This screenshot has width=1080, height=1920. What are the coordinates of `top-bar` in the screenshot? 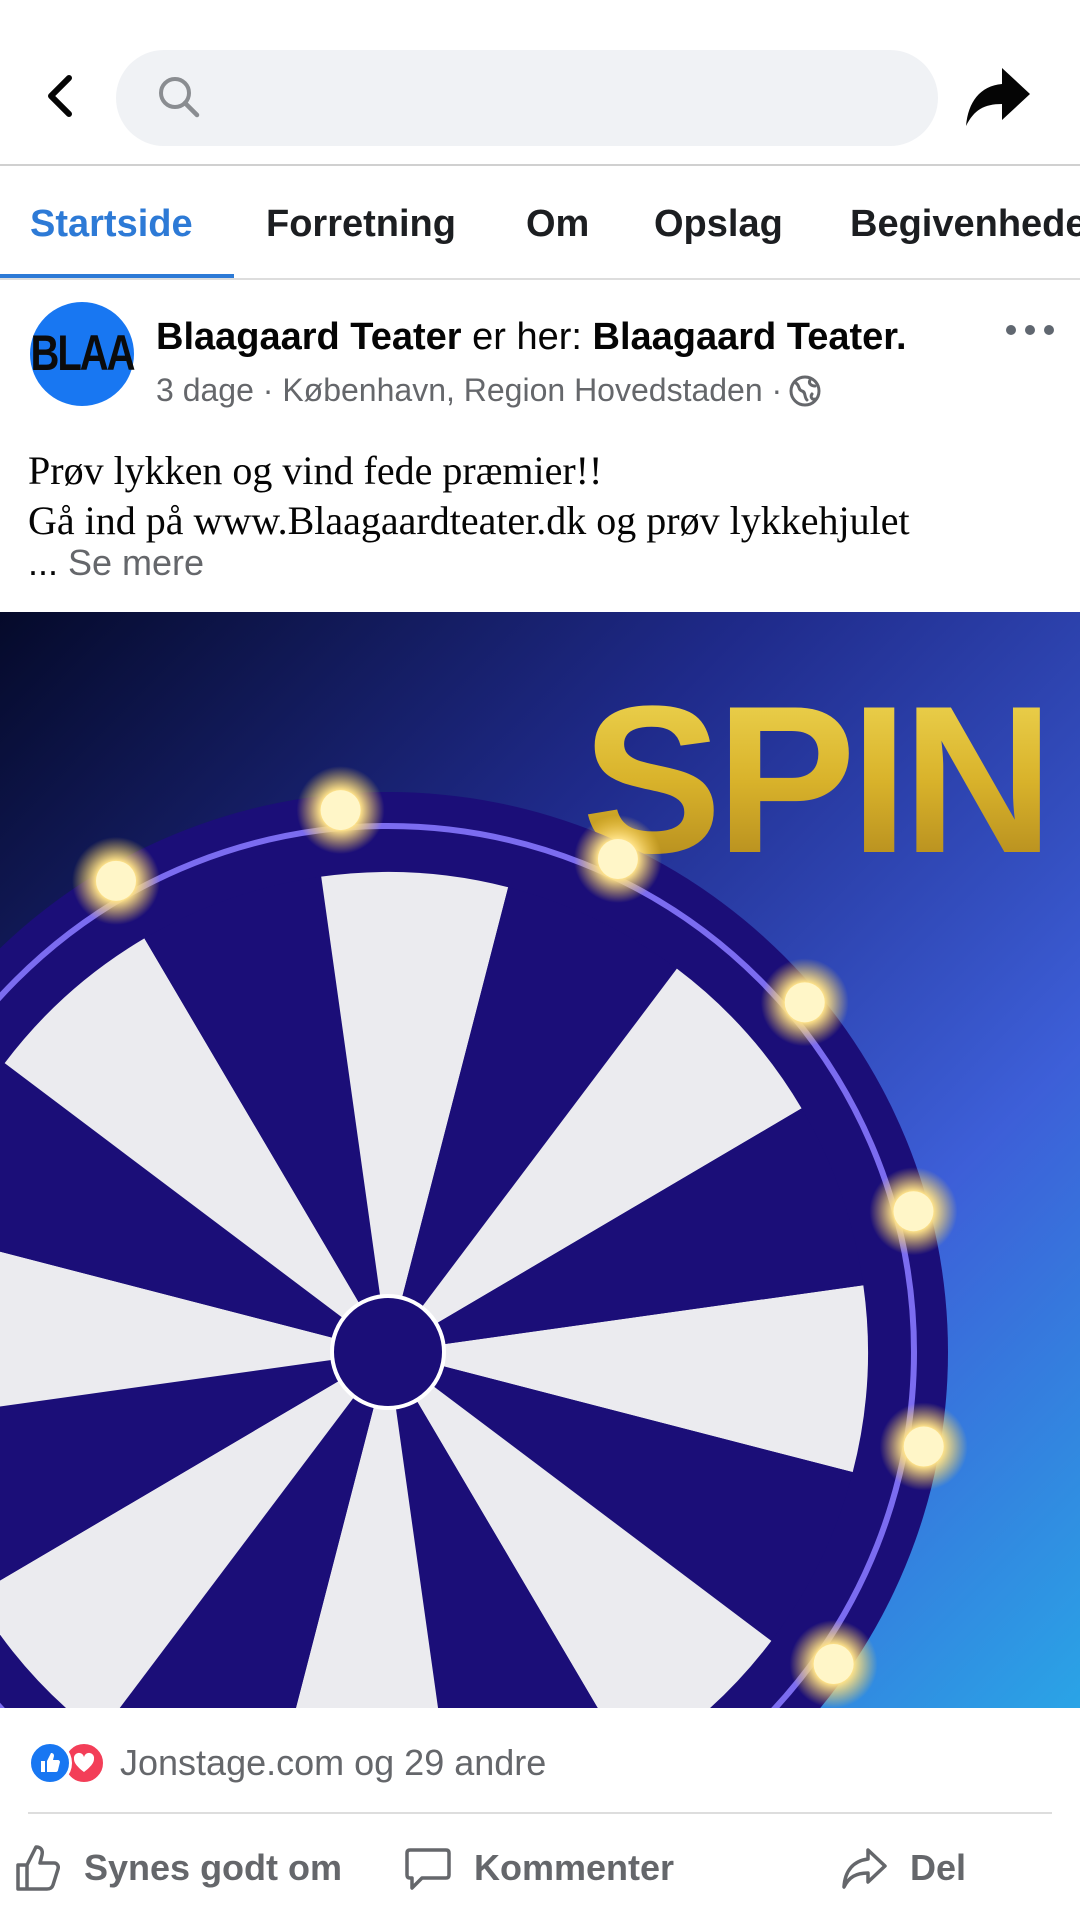 It's located at (540, 83).